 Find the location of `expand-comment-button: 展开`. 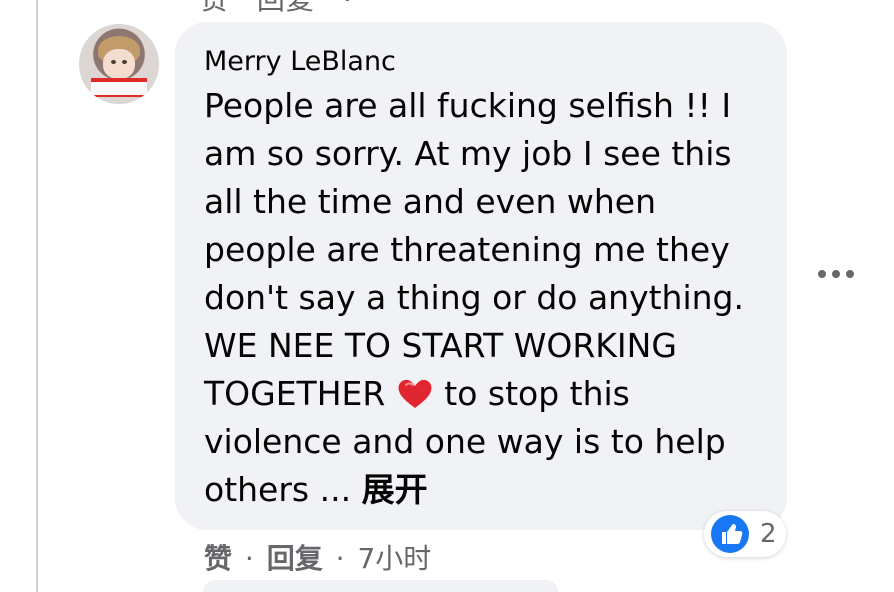

expand-comment-button: 展开 is located at coordinates (395, 489).